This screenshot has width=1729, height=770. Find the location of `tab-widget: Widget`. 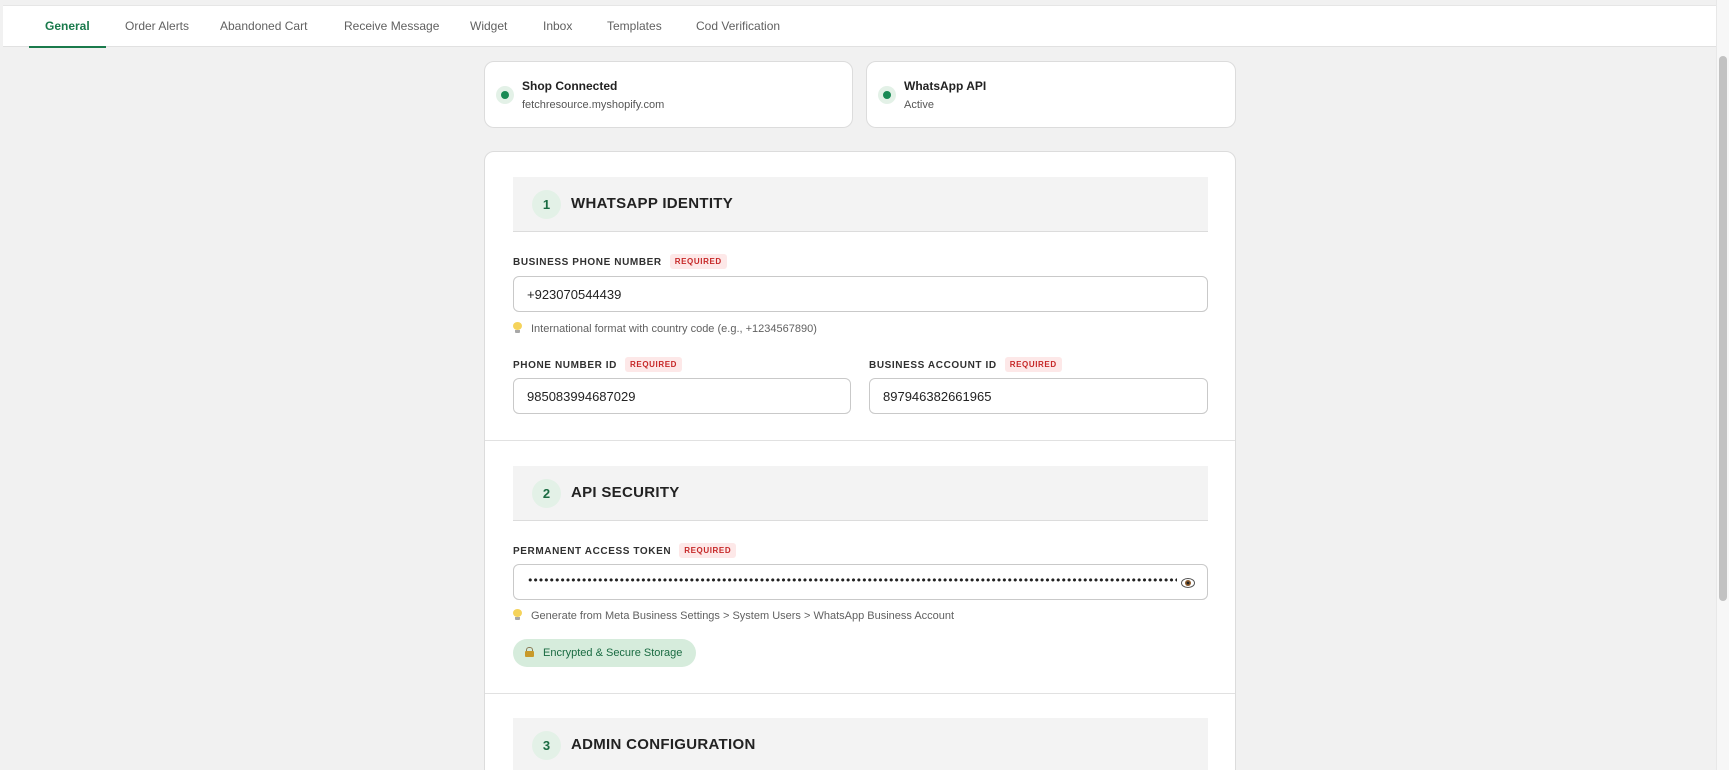

tab-widget: Widget is located at coordinates (488, 27).